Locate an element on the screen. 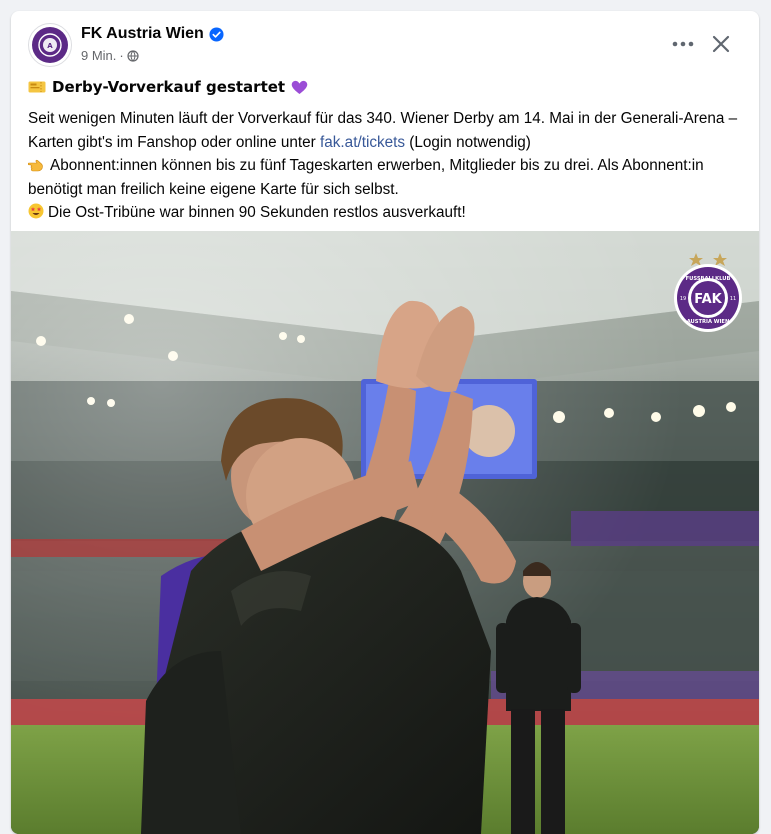 This screenshot has height=834, width=771. close-icon is located at coordinates (721, 44).